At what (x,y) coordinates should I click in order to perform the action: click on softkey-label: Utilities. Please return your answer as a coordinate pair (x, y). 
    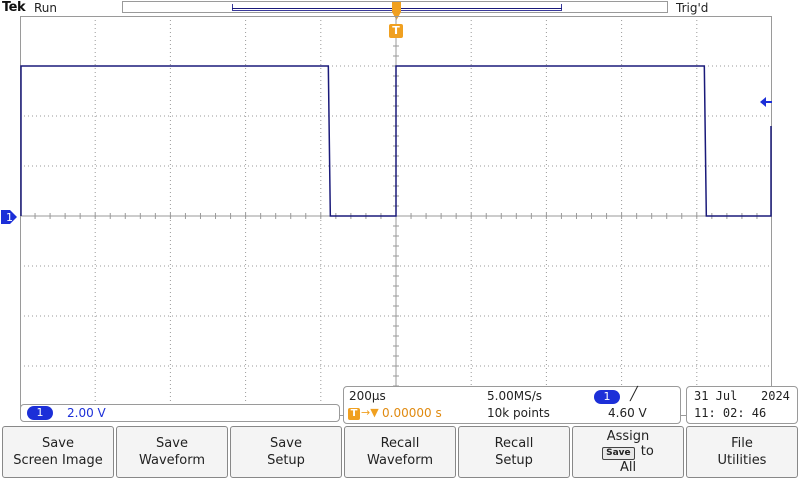
    Looking at the image, I should click on (742, 460).